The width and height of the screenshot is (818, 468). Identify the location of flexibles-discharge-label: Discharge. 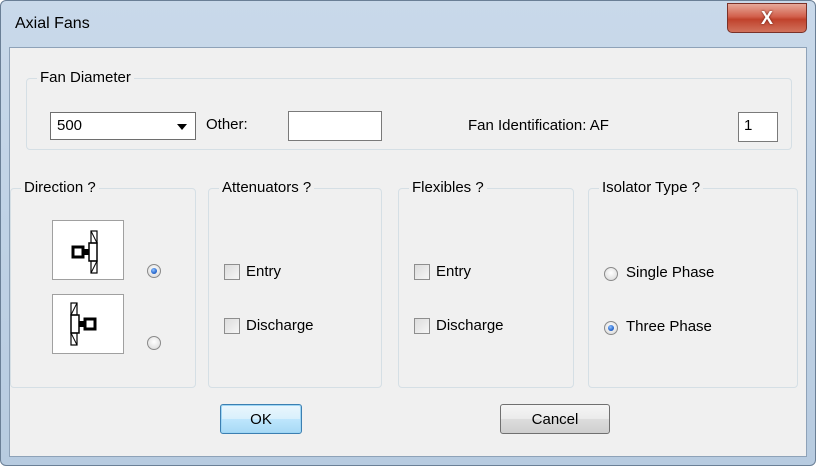
(470, 325).